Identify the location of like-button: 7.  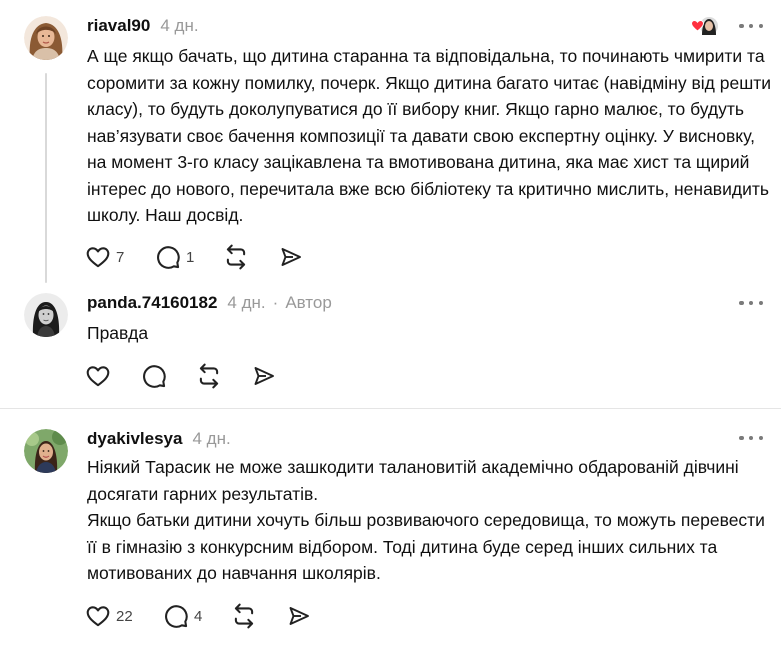
(104, 257).